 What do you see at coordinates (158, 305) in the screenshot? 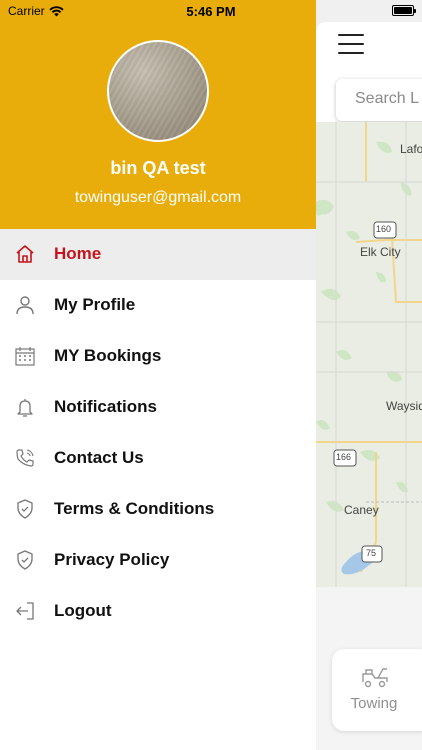
I see `menu-item-my-profile: My Profile` at bounding box center [158, 305].